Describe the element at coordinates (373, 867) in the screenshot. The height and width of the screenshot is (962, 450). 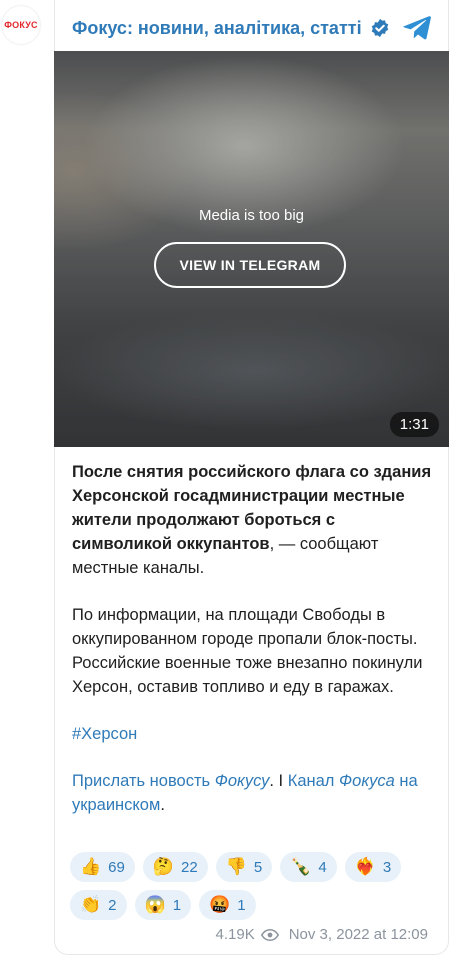
I see `reaction-heart-on-fire: ❤️‍🔥 3` at that location.